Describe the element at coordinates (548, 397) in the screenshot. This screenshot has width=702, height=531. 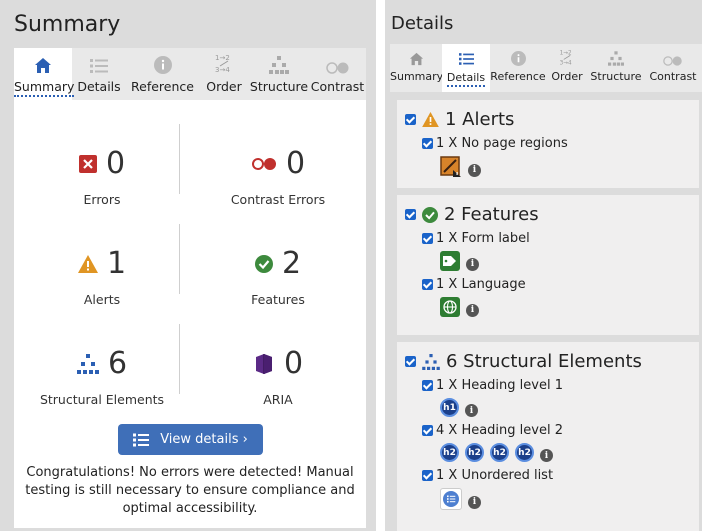
I see `list-item: 1 X Heading level 1 h1 i` at that location.